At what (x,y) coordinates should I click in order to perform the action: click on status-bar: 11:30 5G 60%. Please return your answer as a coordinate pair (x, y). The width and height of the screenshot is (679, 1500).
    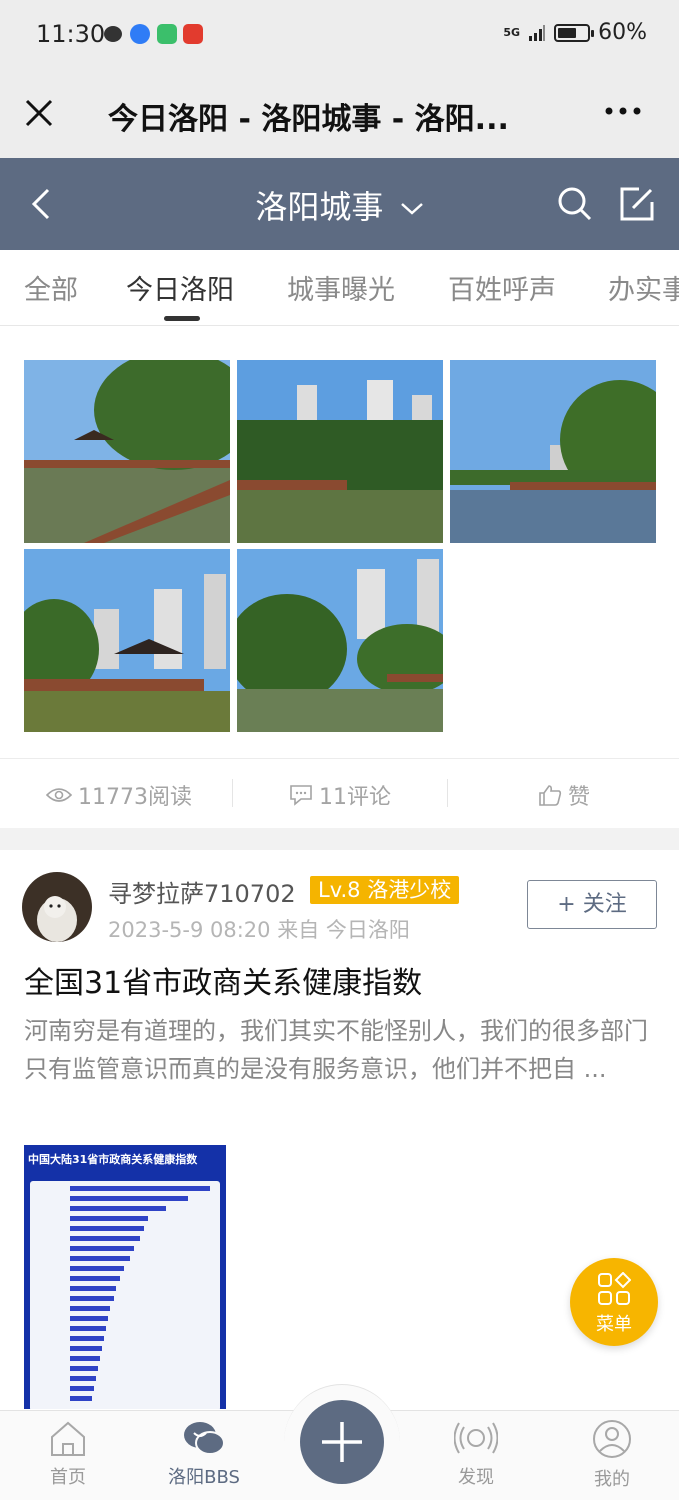
    Looking at the image, I should click on (339, 34).